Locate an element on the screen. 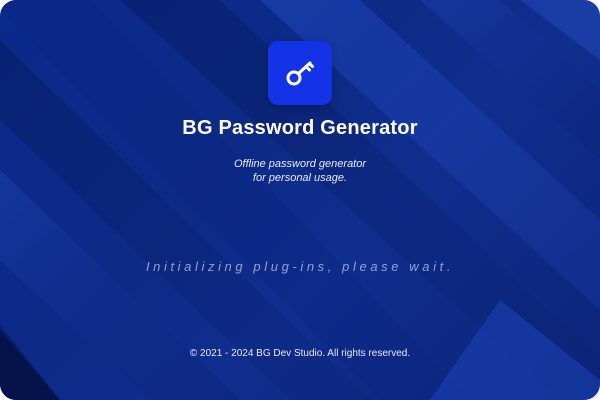 The image size is (600, 400). app-title: BG Password Generator is located at coordinates (300, 128).